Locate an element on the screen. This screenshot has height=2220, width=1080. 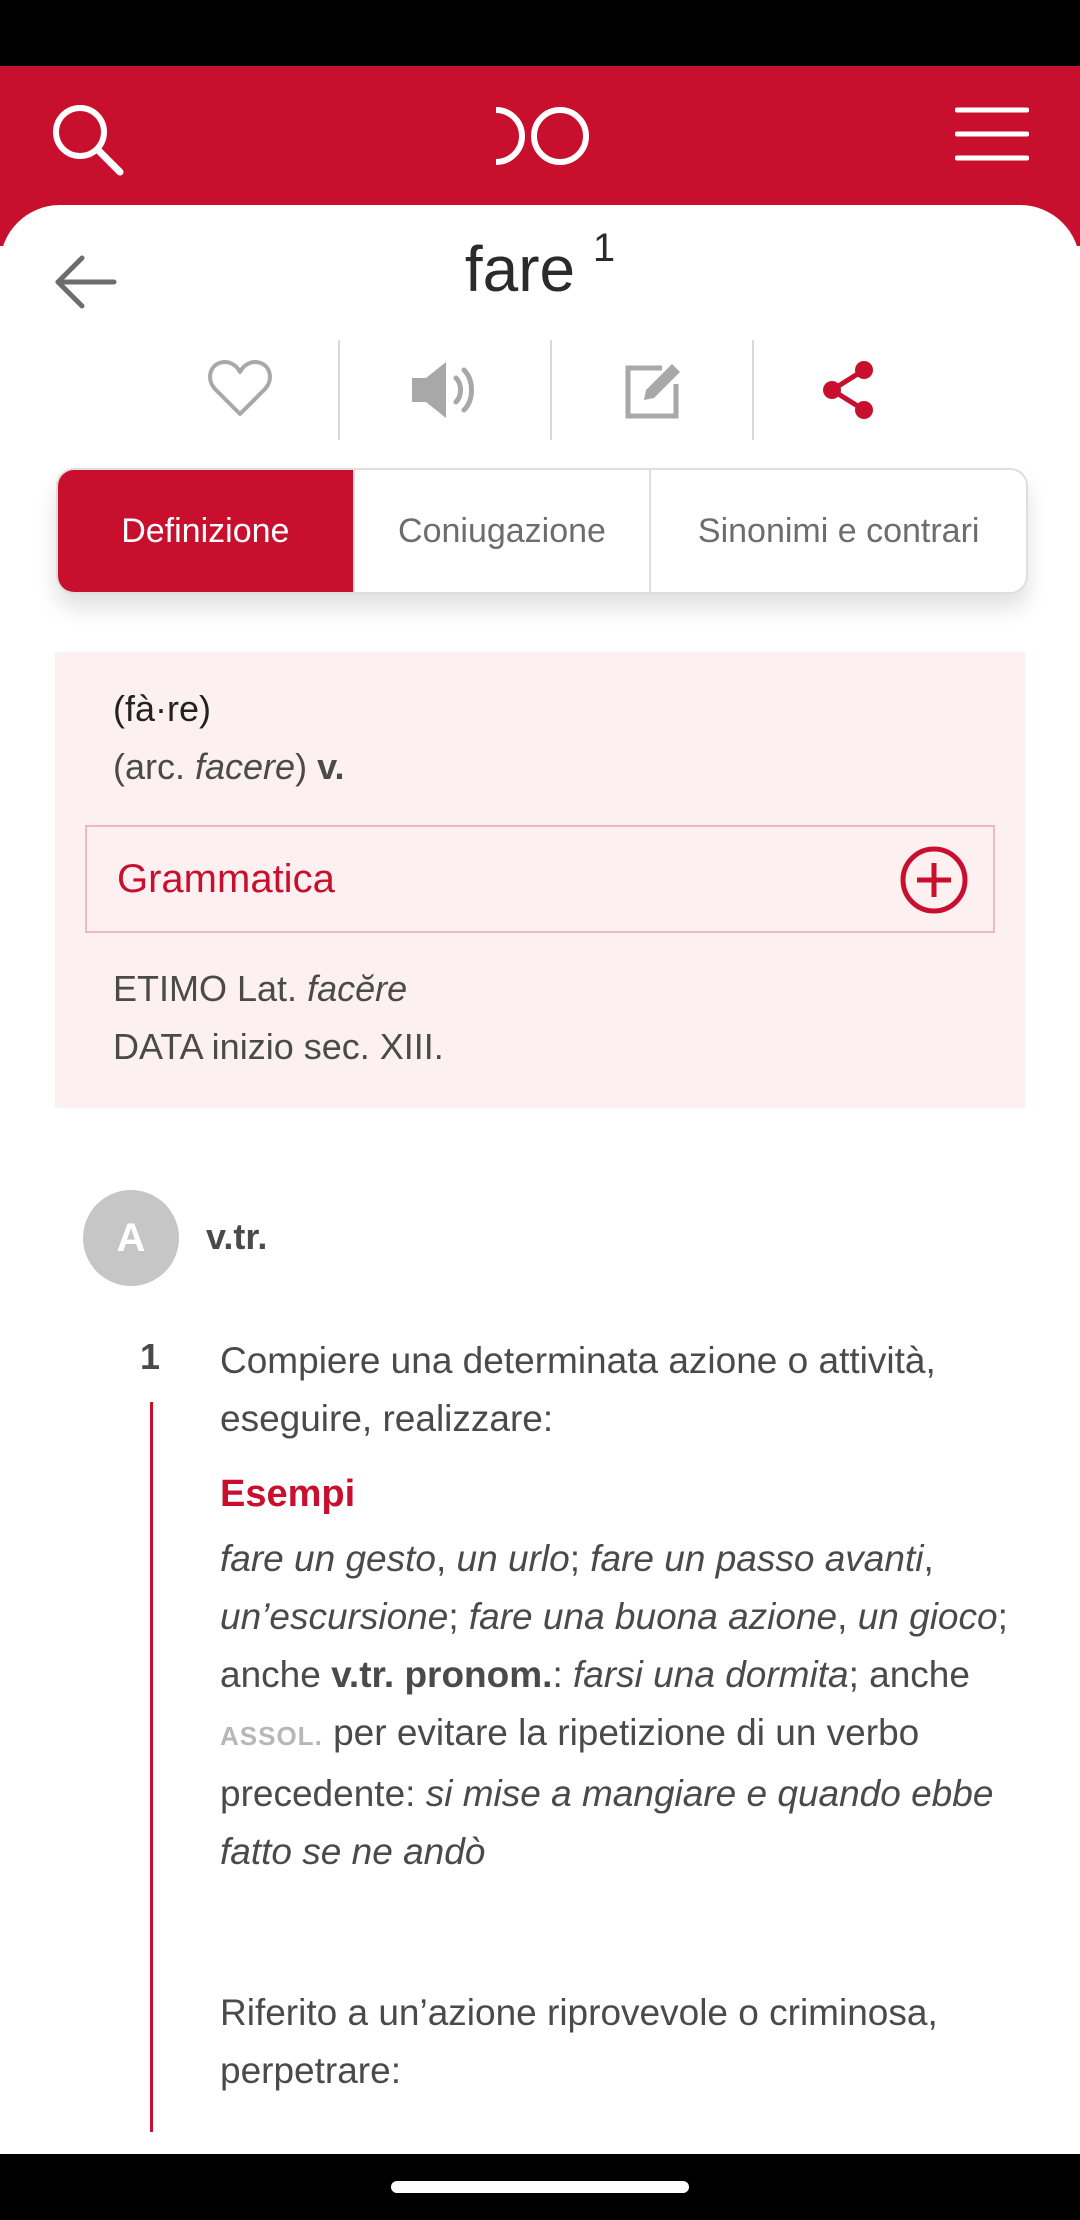
data-line: DATA inizio sec. XIII. is located at coordinates (278, 1046).